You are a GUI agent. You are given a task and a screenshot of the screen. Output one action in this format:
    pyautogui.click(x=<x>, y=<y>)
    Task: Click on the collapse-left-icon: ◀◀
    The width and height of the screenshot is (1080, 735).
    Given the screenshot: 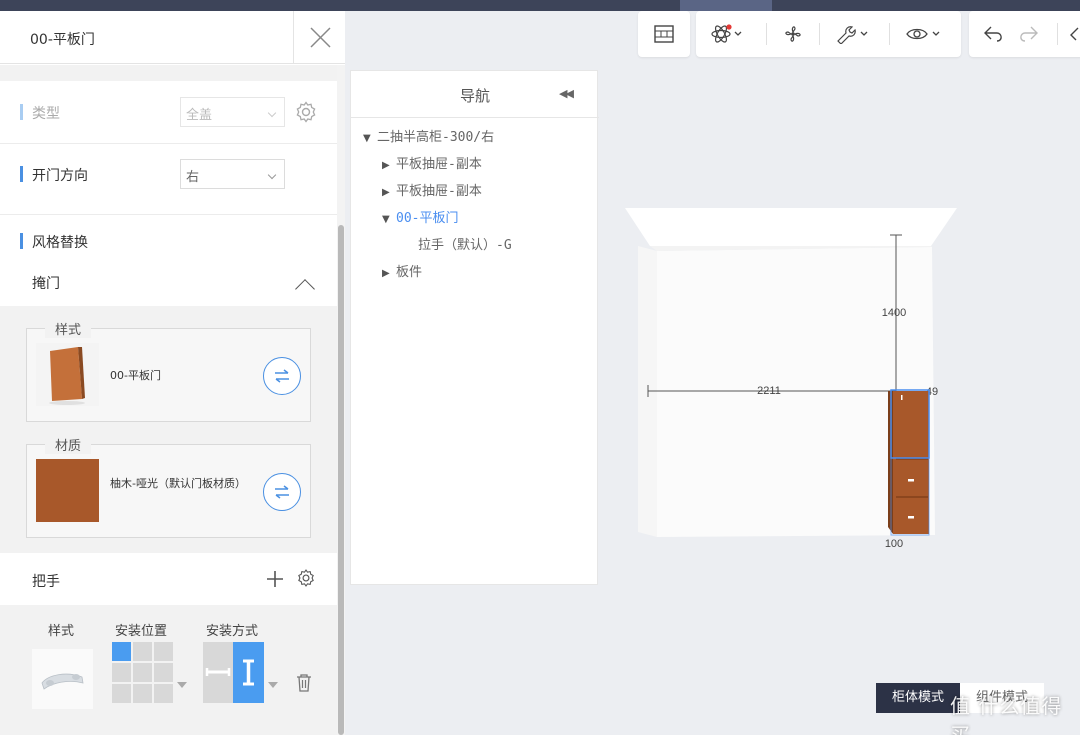 What is the action you would take?
    pyautogui.click(x=566, y=93)
    